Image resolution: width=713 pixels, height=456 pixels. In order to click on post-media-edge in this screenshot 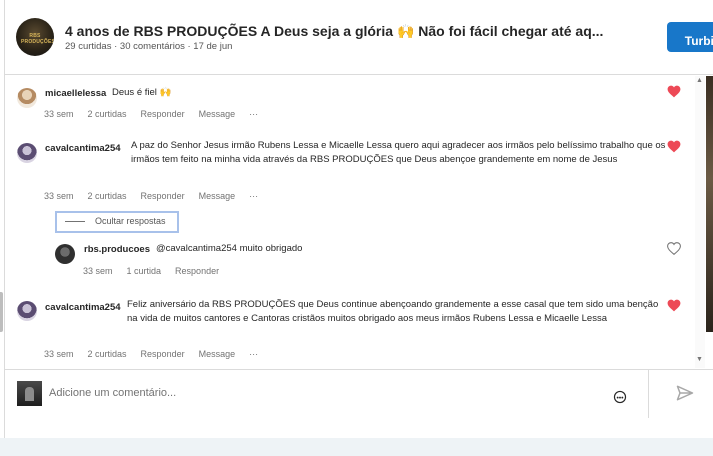, I will do `click(709, 204)`.